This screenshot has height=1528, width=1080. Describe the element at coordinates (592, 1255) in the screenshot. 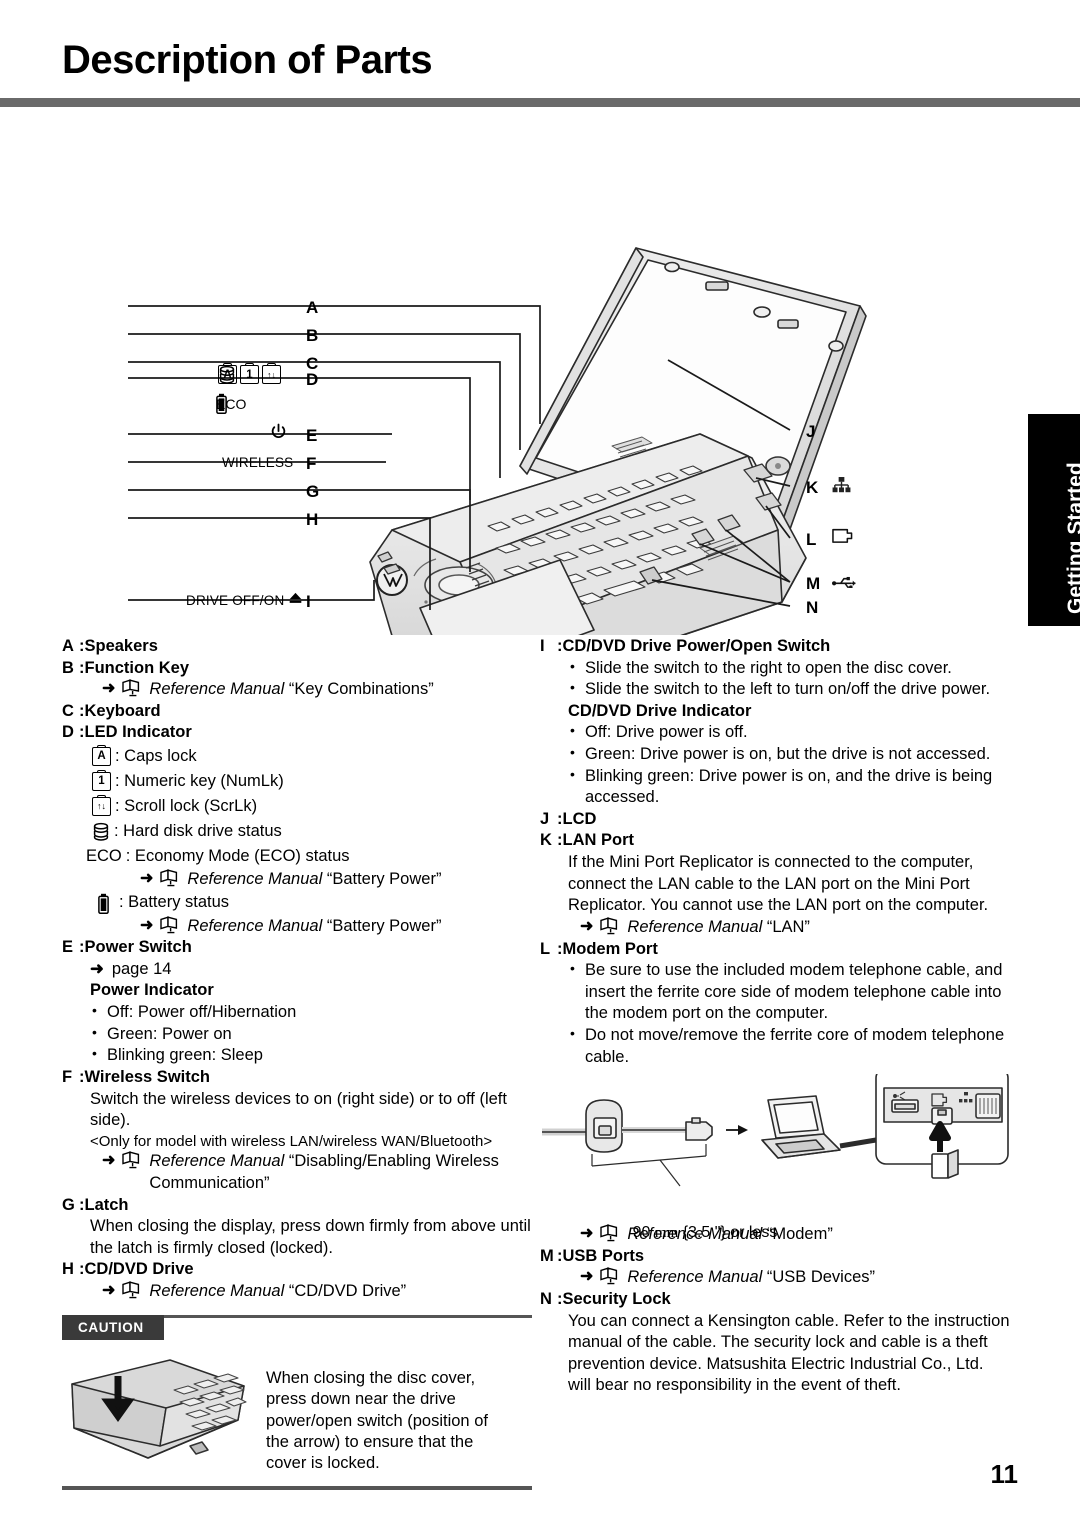

I see `entry-m: M:USB Ports` at that location.